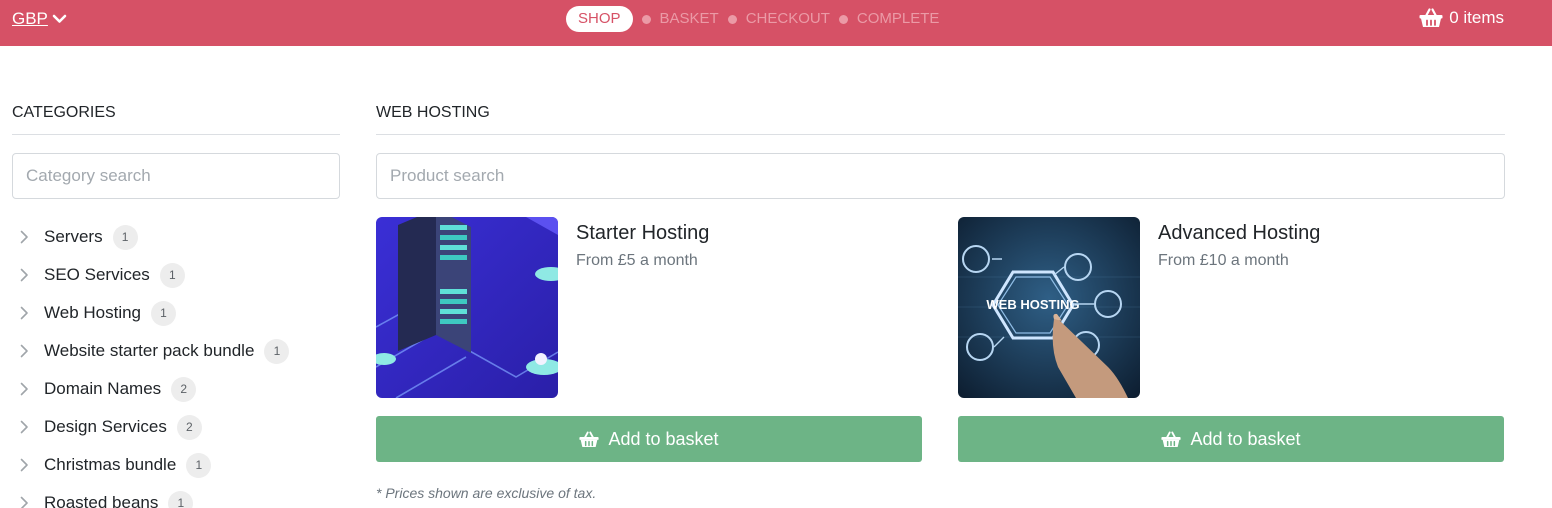  I want to click on category-item-christmas-bundle: Christmas bundle 1, so click(180, 465).